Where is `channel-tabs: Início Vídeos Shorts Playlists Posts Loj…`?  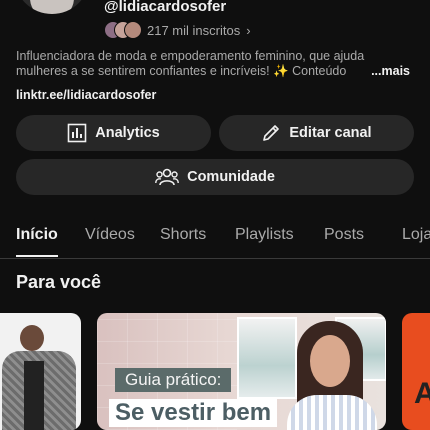
channel-tabs: Início Vídeos Shorts Playlists Posts Loj… is located at coordinates (215, 238).